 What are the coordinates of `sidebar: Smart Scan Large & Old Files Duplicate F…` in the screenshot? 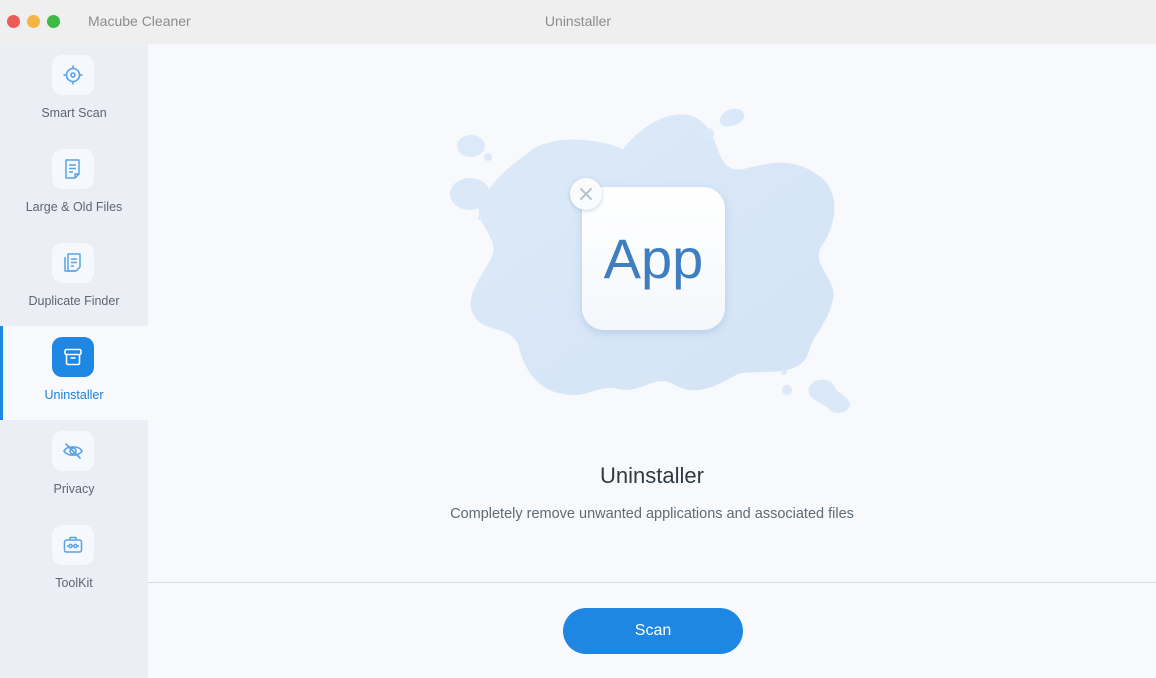 It's located at (74, 361).